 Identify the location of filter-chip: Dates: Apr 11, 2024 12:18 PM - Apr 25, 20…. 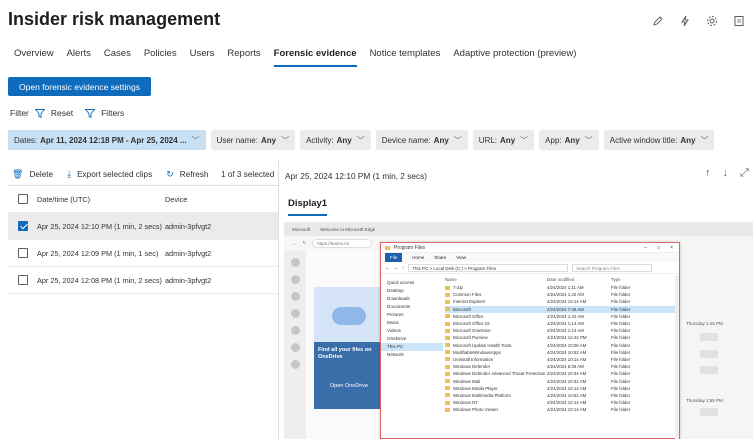
(107, 140).